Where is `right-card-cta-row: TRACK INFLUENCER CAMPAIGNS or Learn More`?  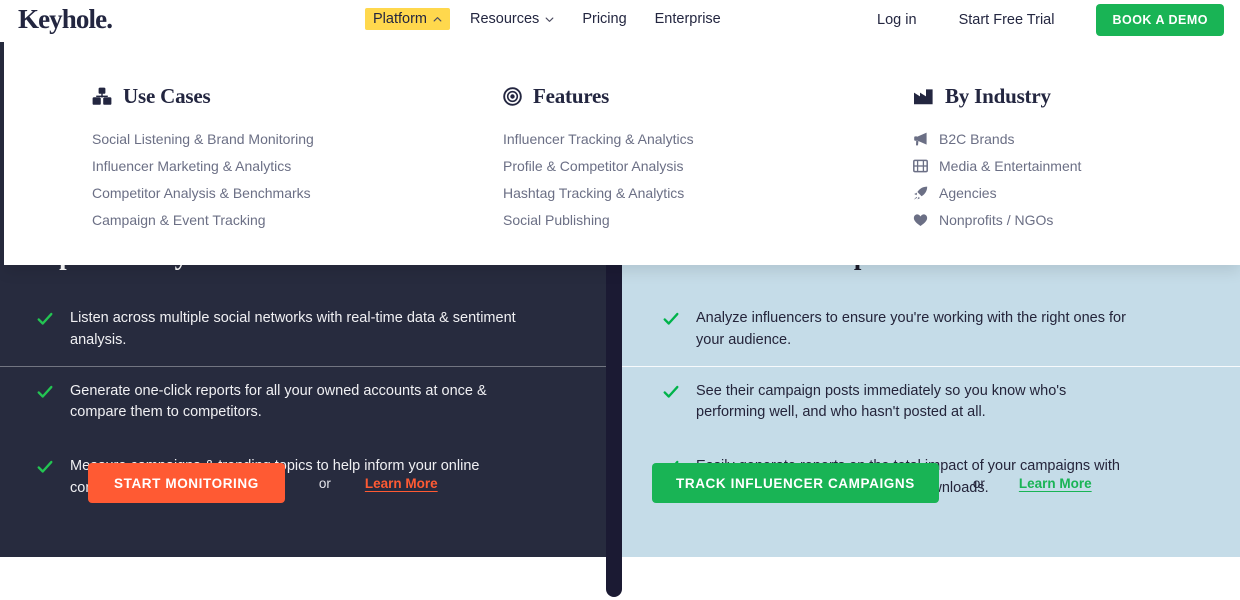 right-card-cta-row: TRACK INFLUENCER CAMPAIGNS or Learn More is located at coordinates (931, 483).